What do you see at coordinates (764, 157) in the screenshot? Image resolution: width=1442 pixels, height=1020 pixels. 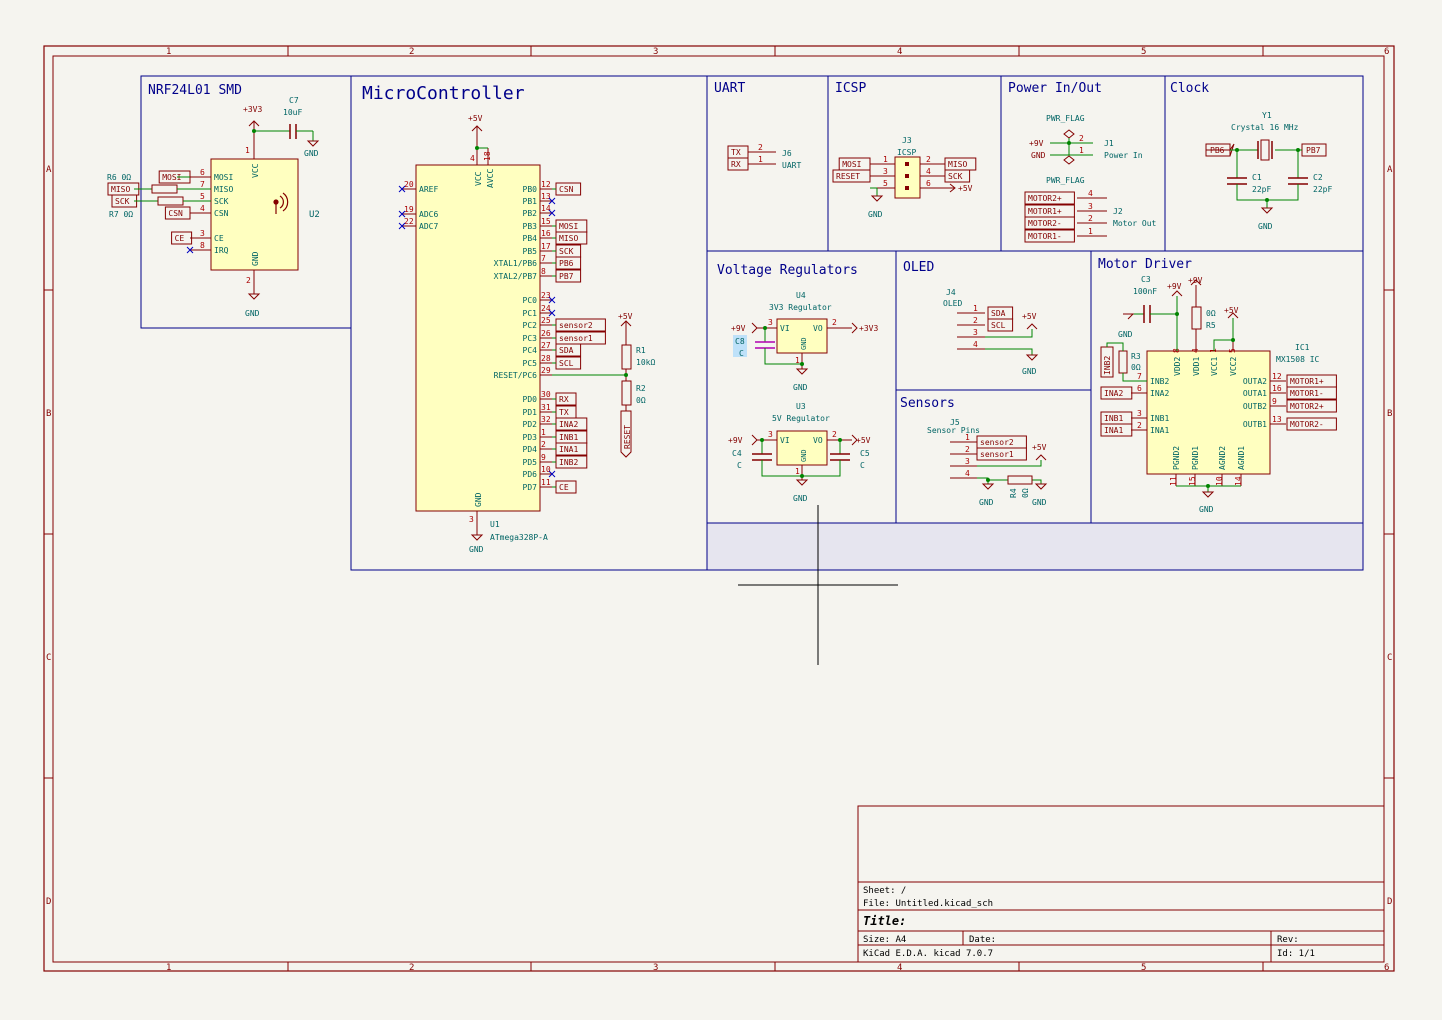 I see `uart-connector: TX 2 RX 1 J6 UART` at bounding box center [764, 157].